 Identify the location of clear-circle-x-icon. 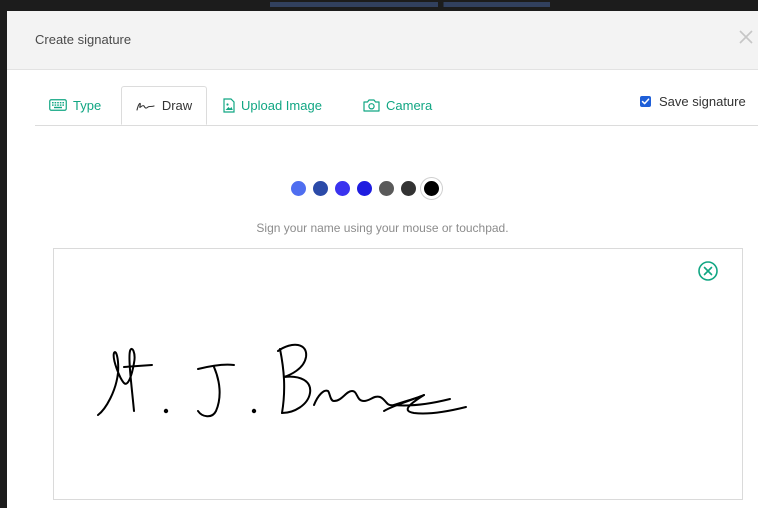
(708, 271).